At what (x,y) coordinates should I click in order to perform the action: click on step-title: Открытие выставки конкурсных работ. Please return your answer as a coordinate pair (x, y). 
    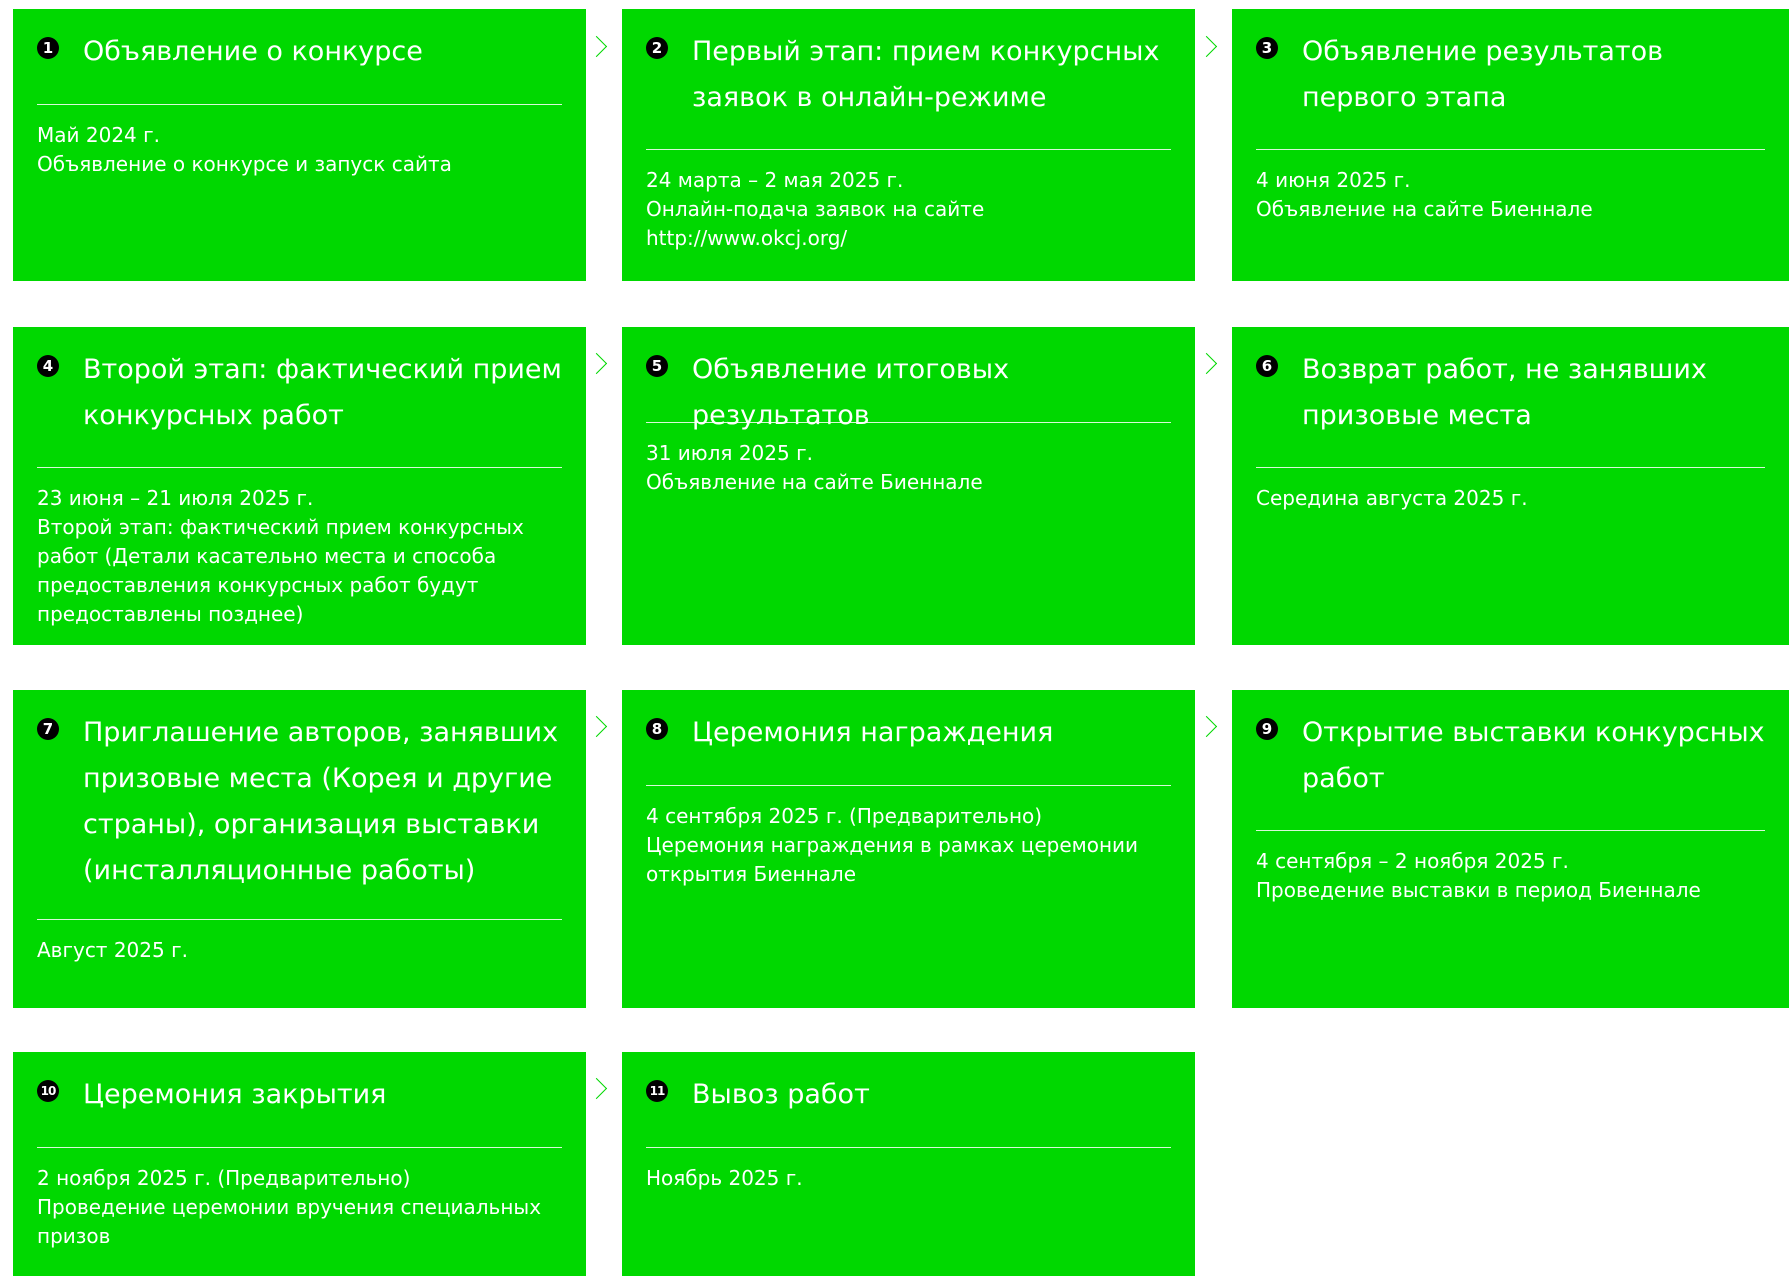
    Looking at the image, I should click on (1533, 755).